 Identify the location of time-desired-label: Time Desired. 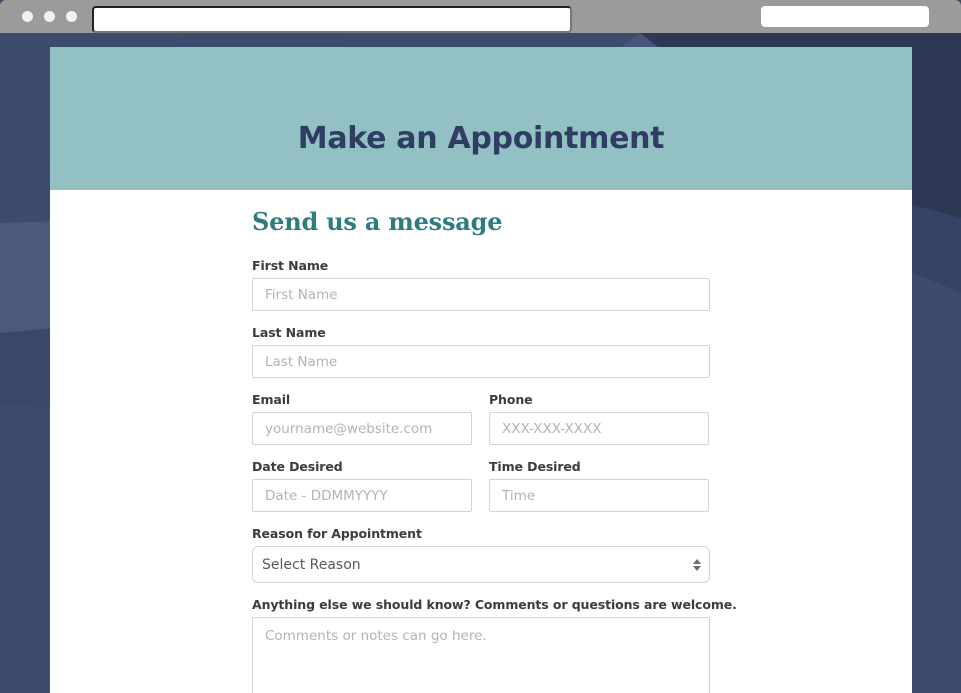
(535, 466).